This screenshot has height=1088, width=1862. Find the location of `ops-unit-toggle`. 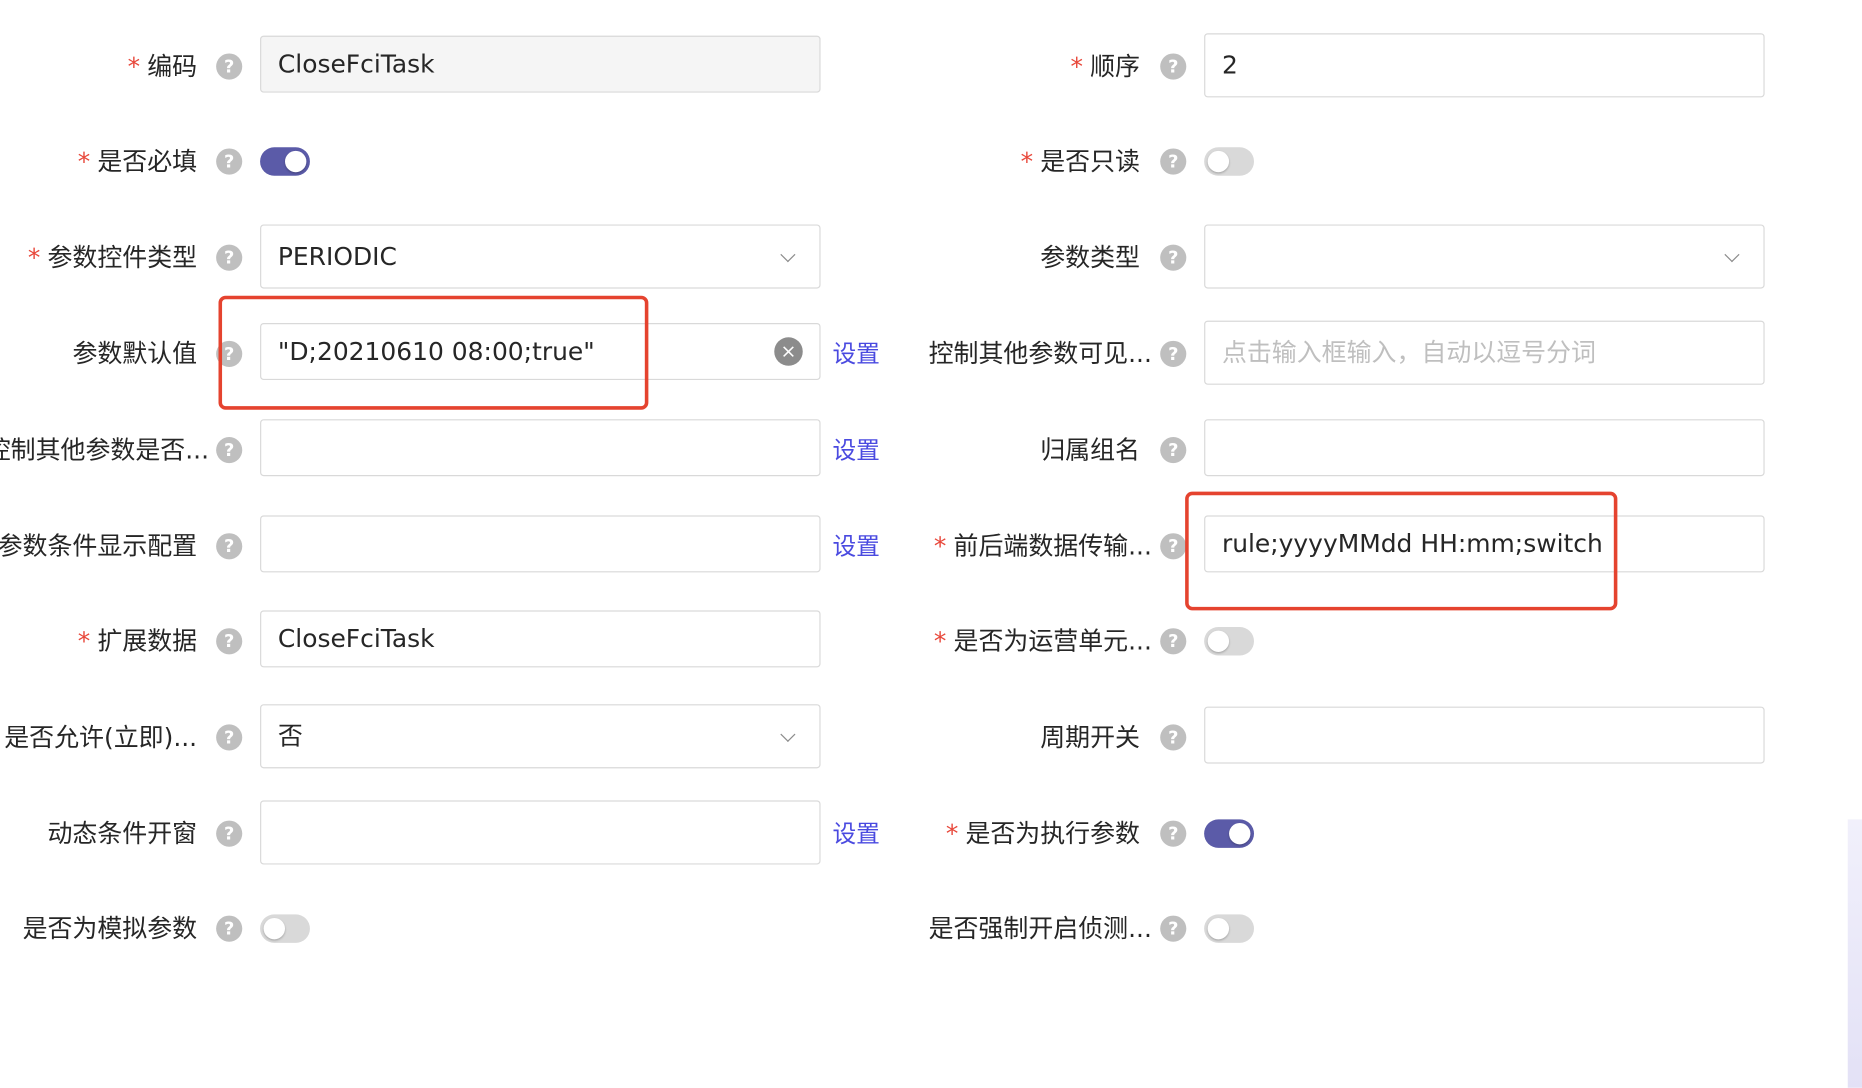

ops-unit-toggle is located at coordinates (1229, 641).